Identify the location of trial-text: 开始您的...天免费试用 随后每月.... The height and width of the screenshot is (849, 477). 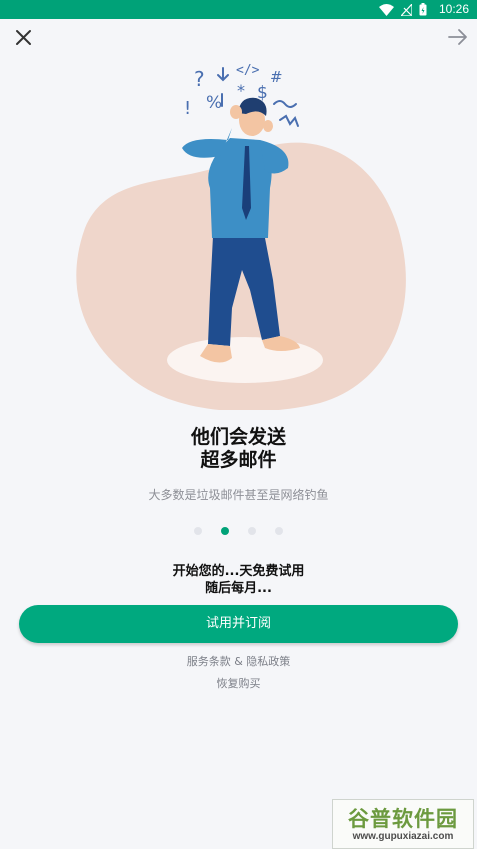
(238, 580).